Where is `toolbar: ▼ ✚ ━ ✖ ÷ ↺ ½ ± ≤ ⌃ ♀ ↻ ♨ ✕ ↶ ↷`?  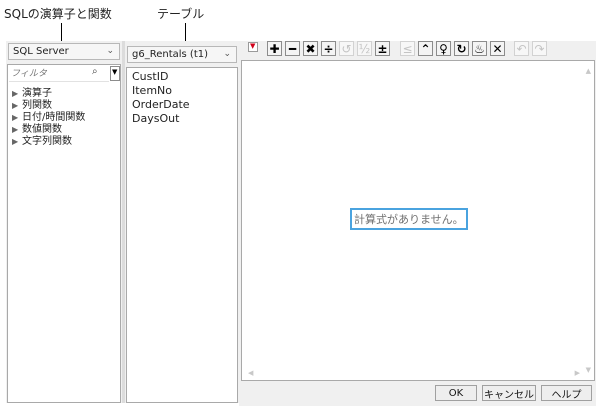 toolbar: ▼ ✚ ━ ✖ ÷ ↺ ½ ± ≤ ⌃ ♀ ↻ ♨ ✕ ↶ ↷ is located at coordinates (418, 50).